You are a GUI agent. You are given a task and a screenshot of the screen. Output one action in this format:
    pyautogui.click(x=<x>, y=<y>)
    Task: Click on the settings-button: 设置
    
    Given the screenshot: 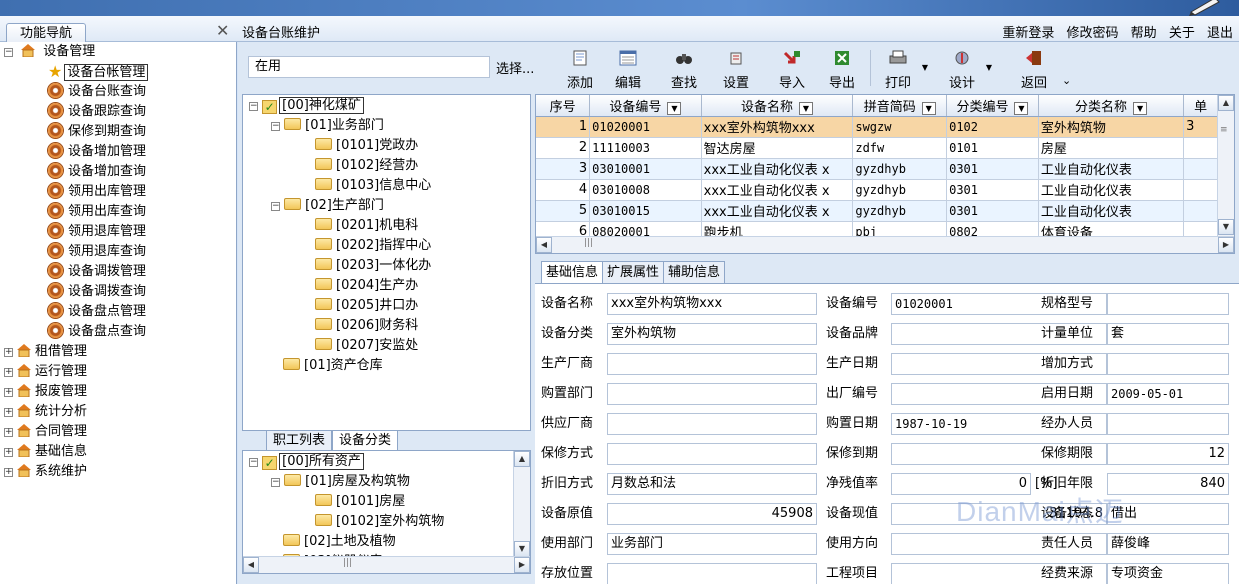 What is the action you would take?
    pyautogui.click(x=736, y=70)
    